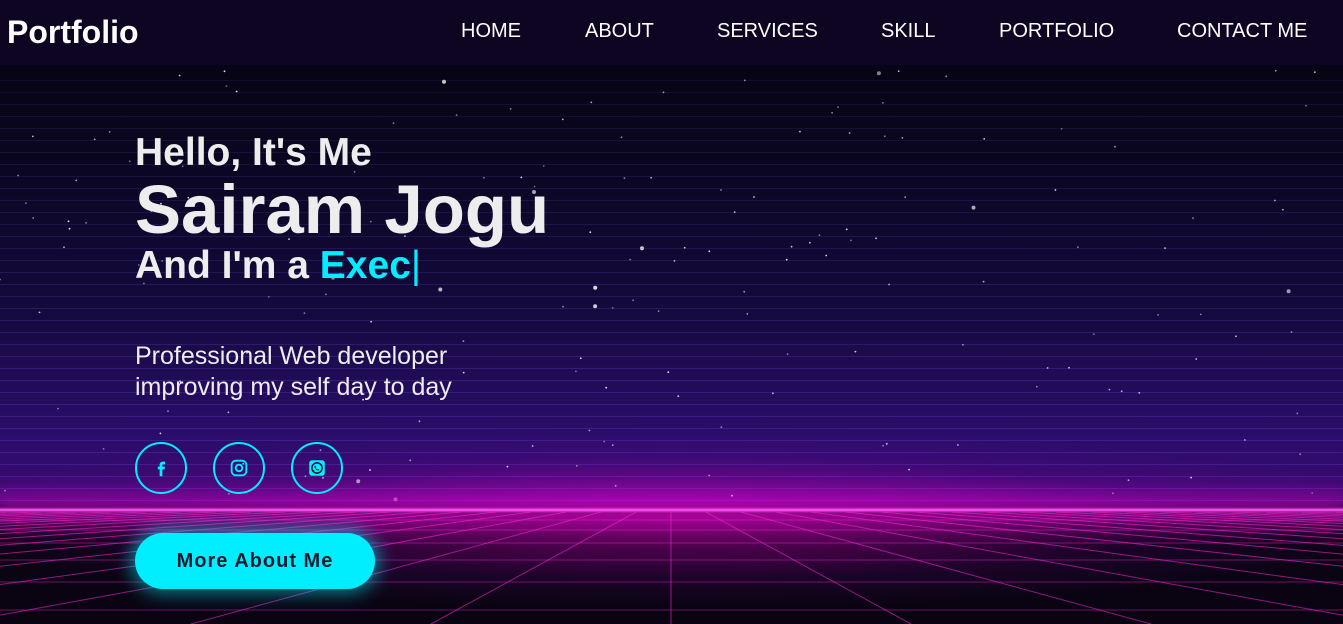 This screenshot has height=624, width=1343. Describe the element at coordinates (1056, 31) in the screenshot. I see `nav-link-portfolio: PORTFOLIO` at that location.